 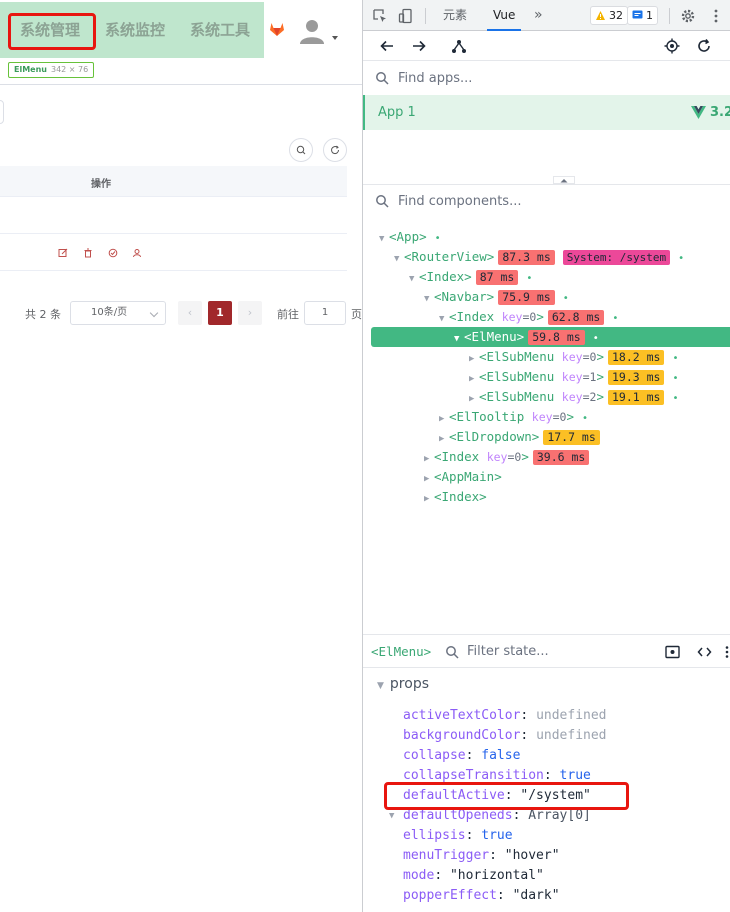 I want to click on component-tree-icon, so click(x=459, y=46).